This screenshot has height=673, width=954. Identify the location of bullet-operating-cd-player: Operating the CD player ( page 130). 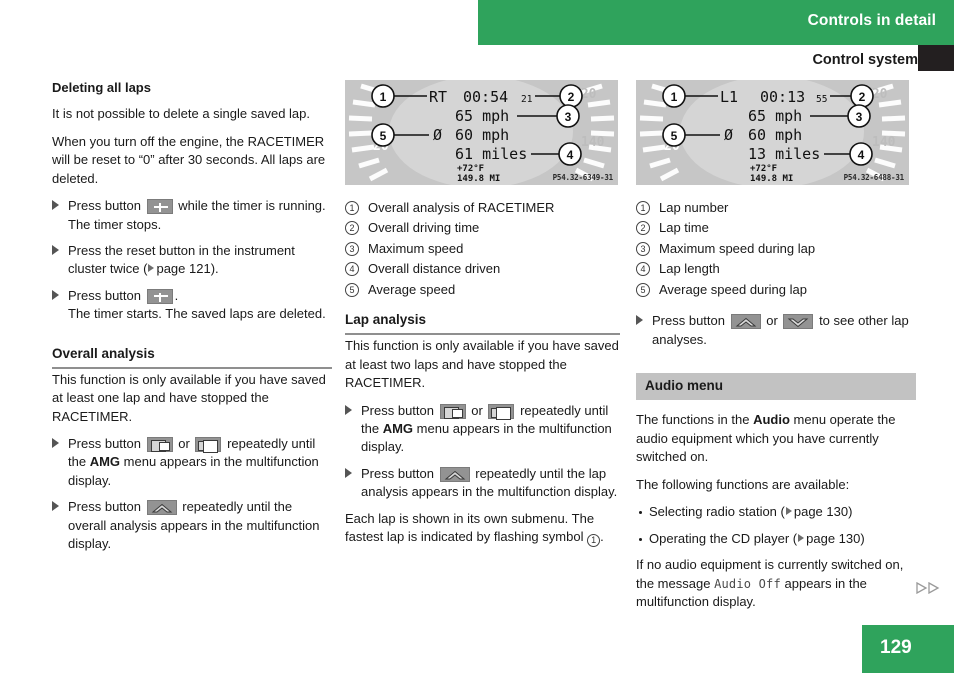
(776, 539).